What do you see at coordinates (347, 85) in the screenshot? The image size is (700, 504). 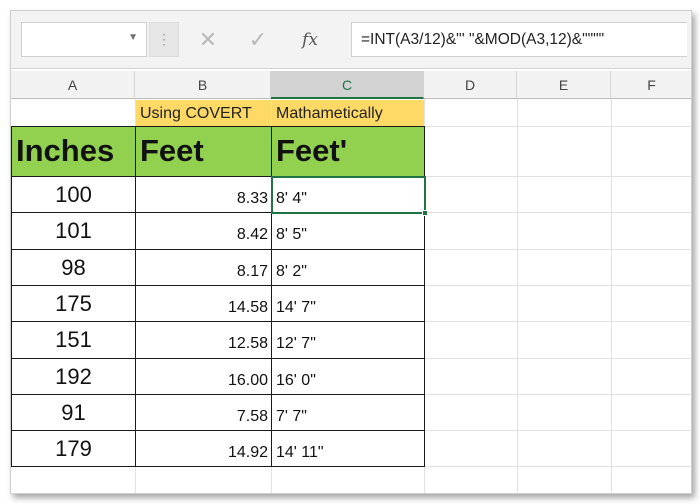 I see `column-header-c: C` at bounding box center [347, 85].